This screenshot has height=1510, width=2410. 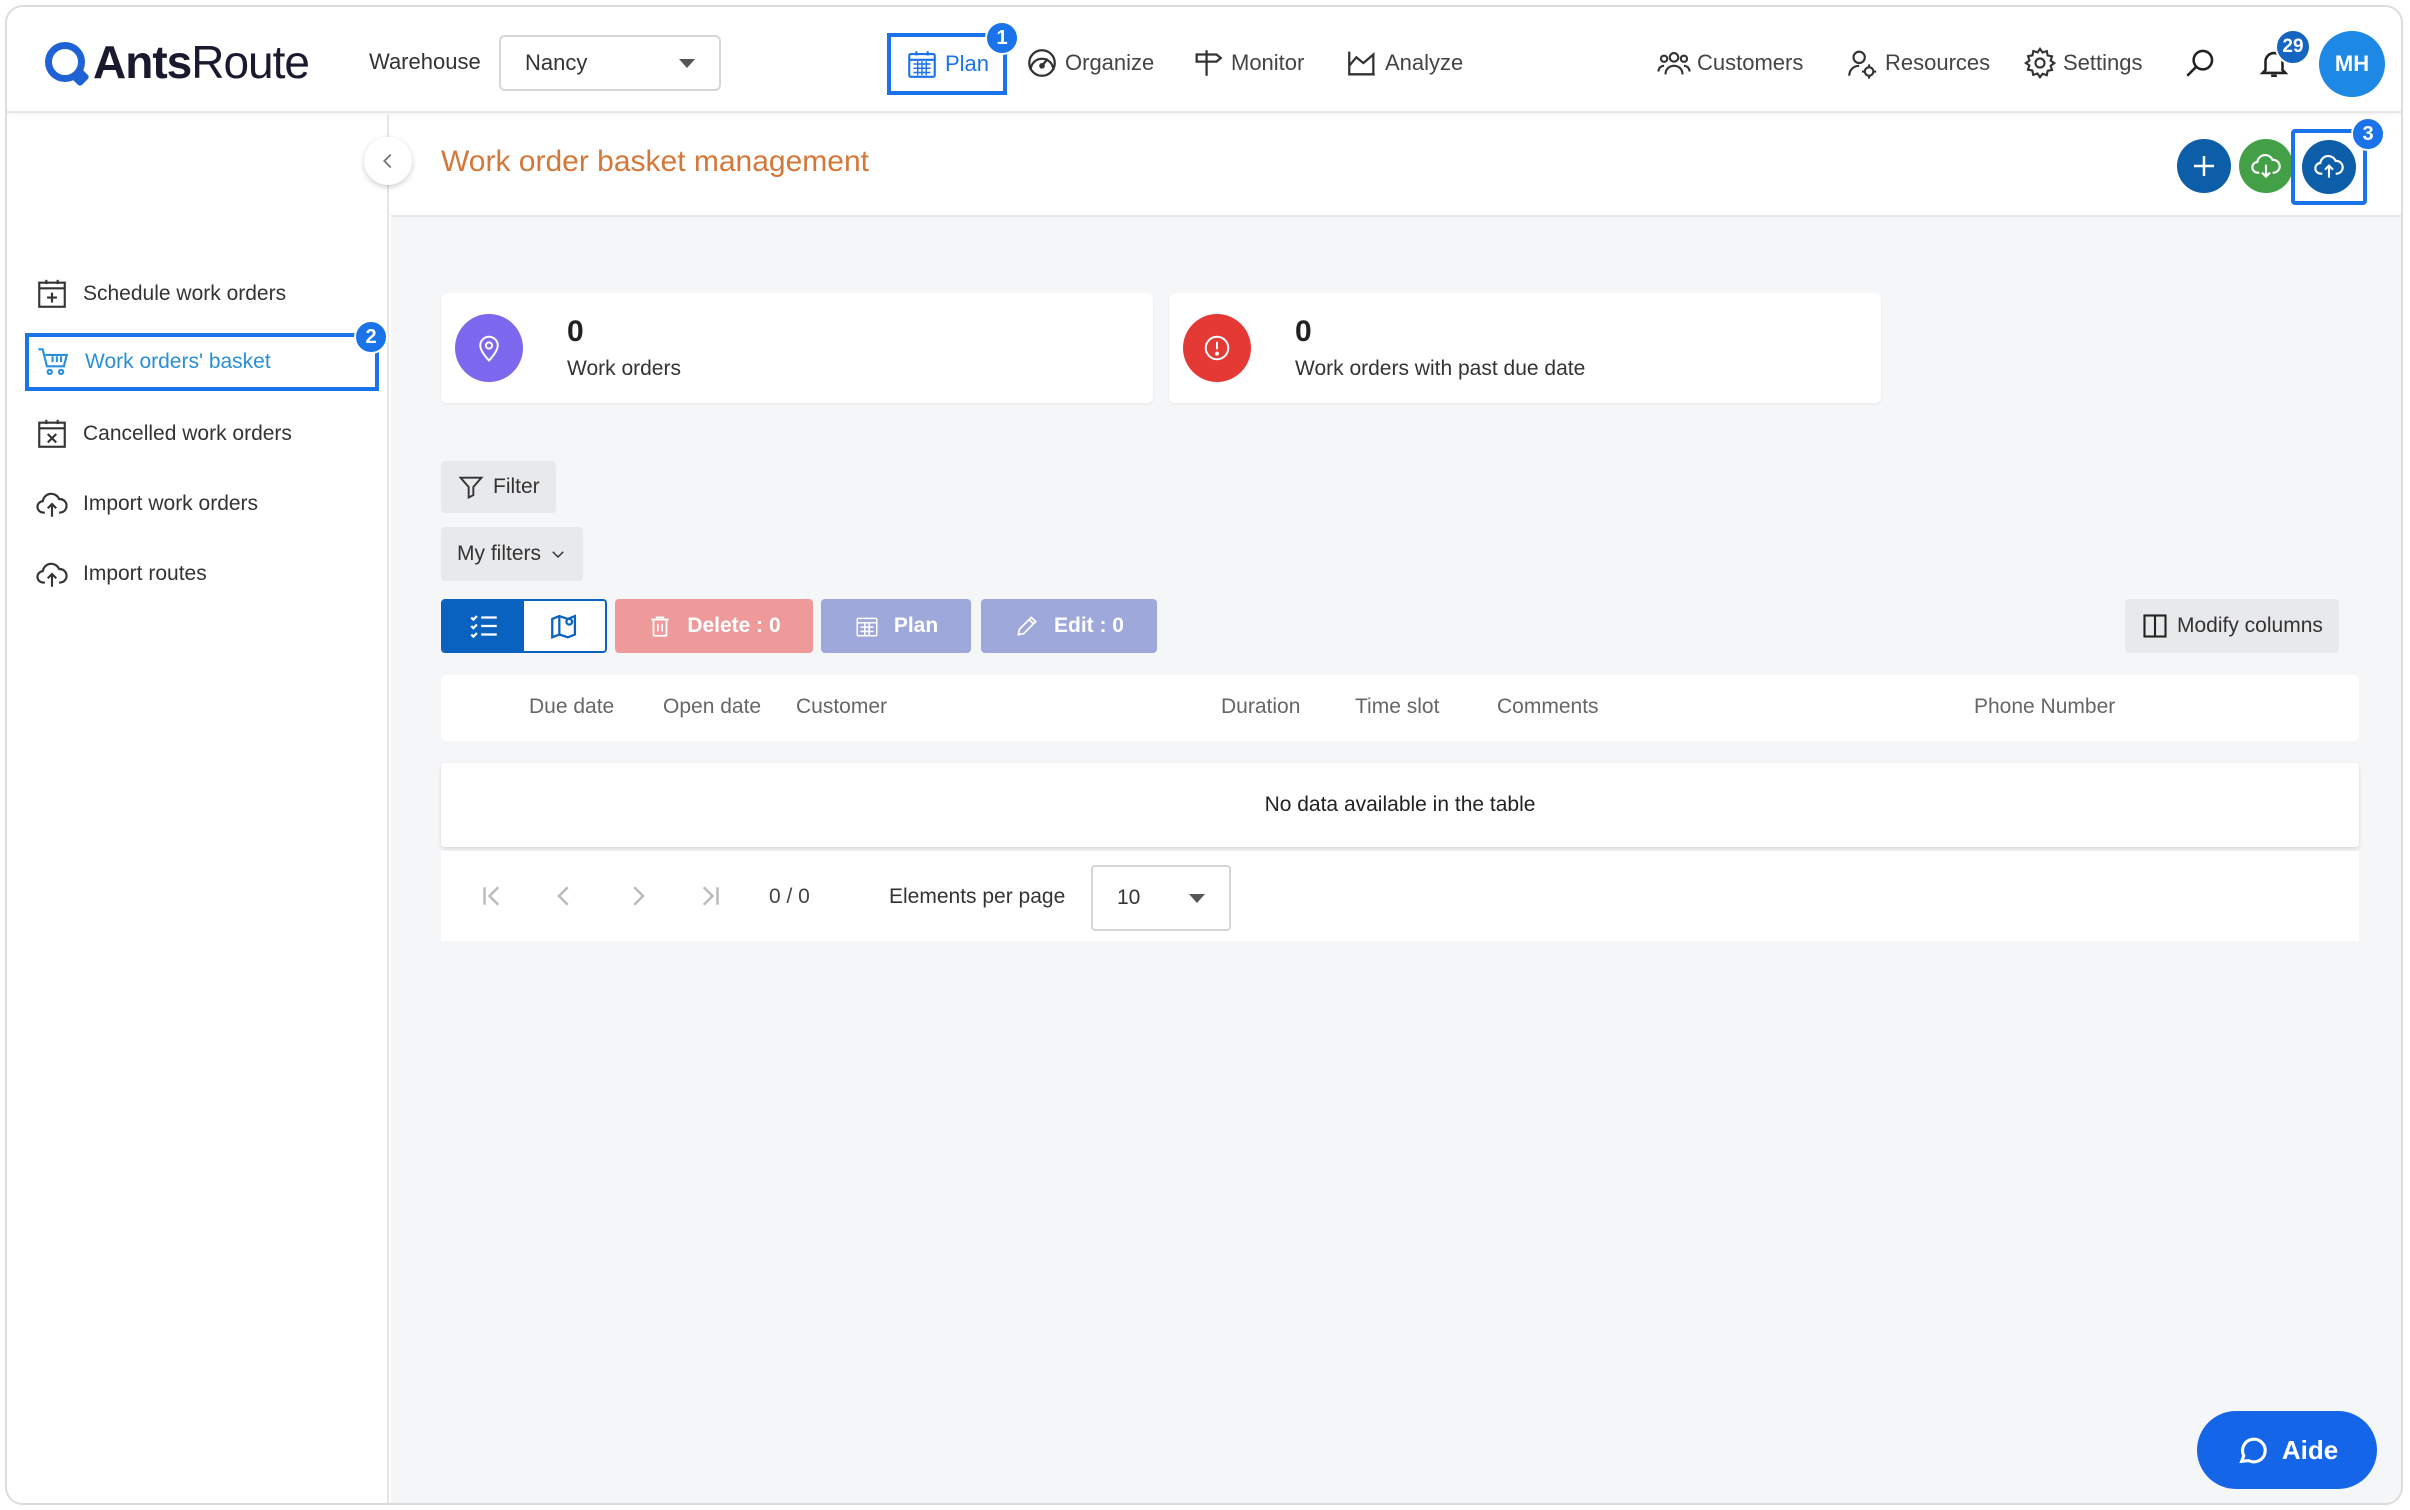 I want to click on sidebar-item-label: Import work orders, so click(x=171, y=503).